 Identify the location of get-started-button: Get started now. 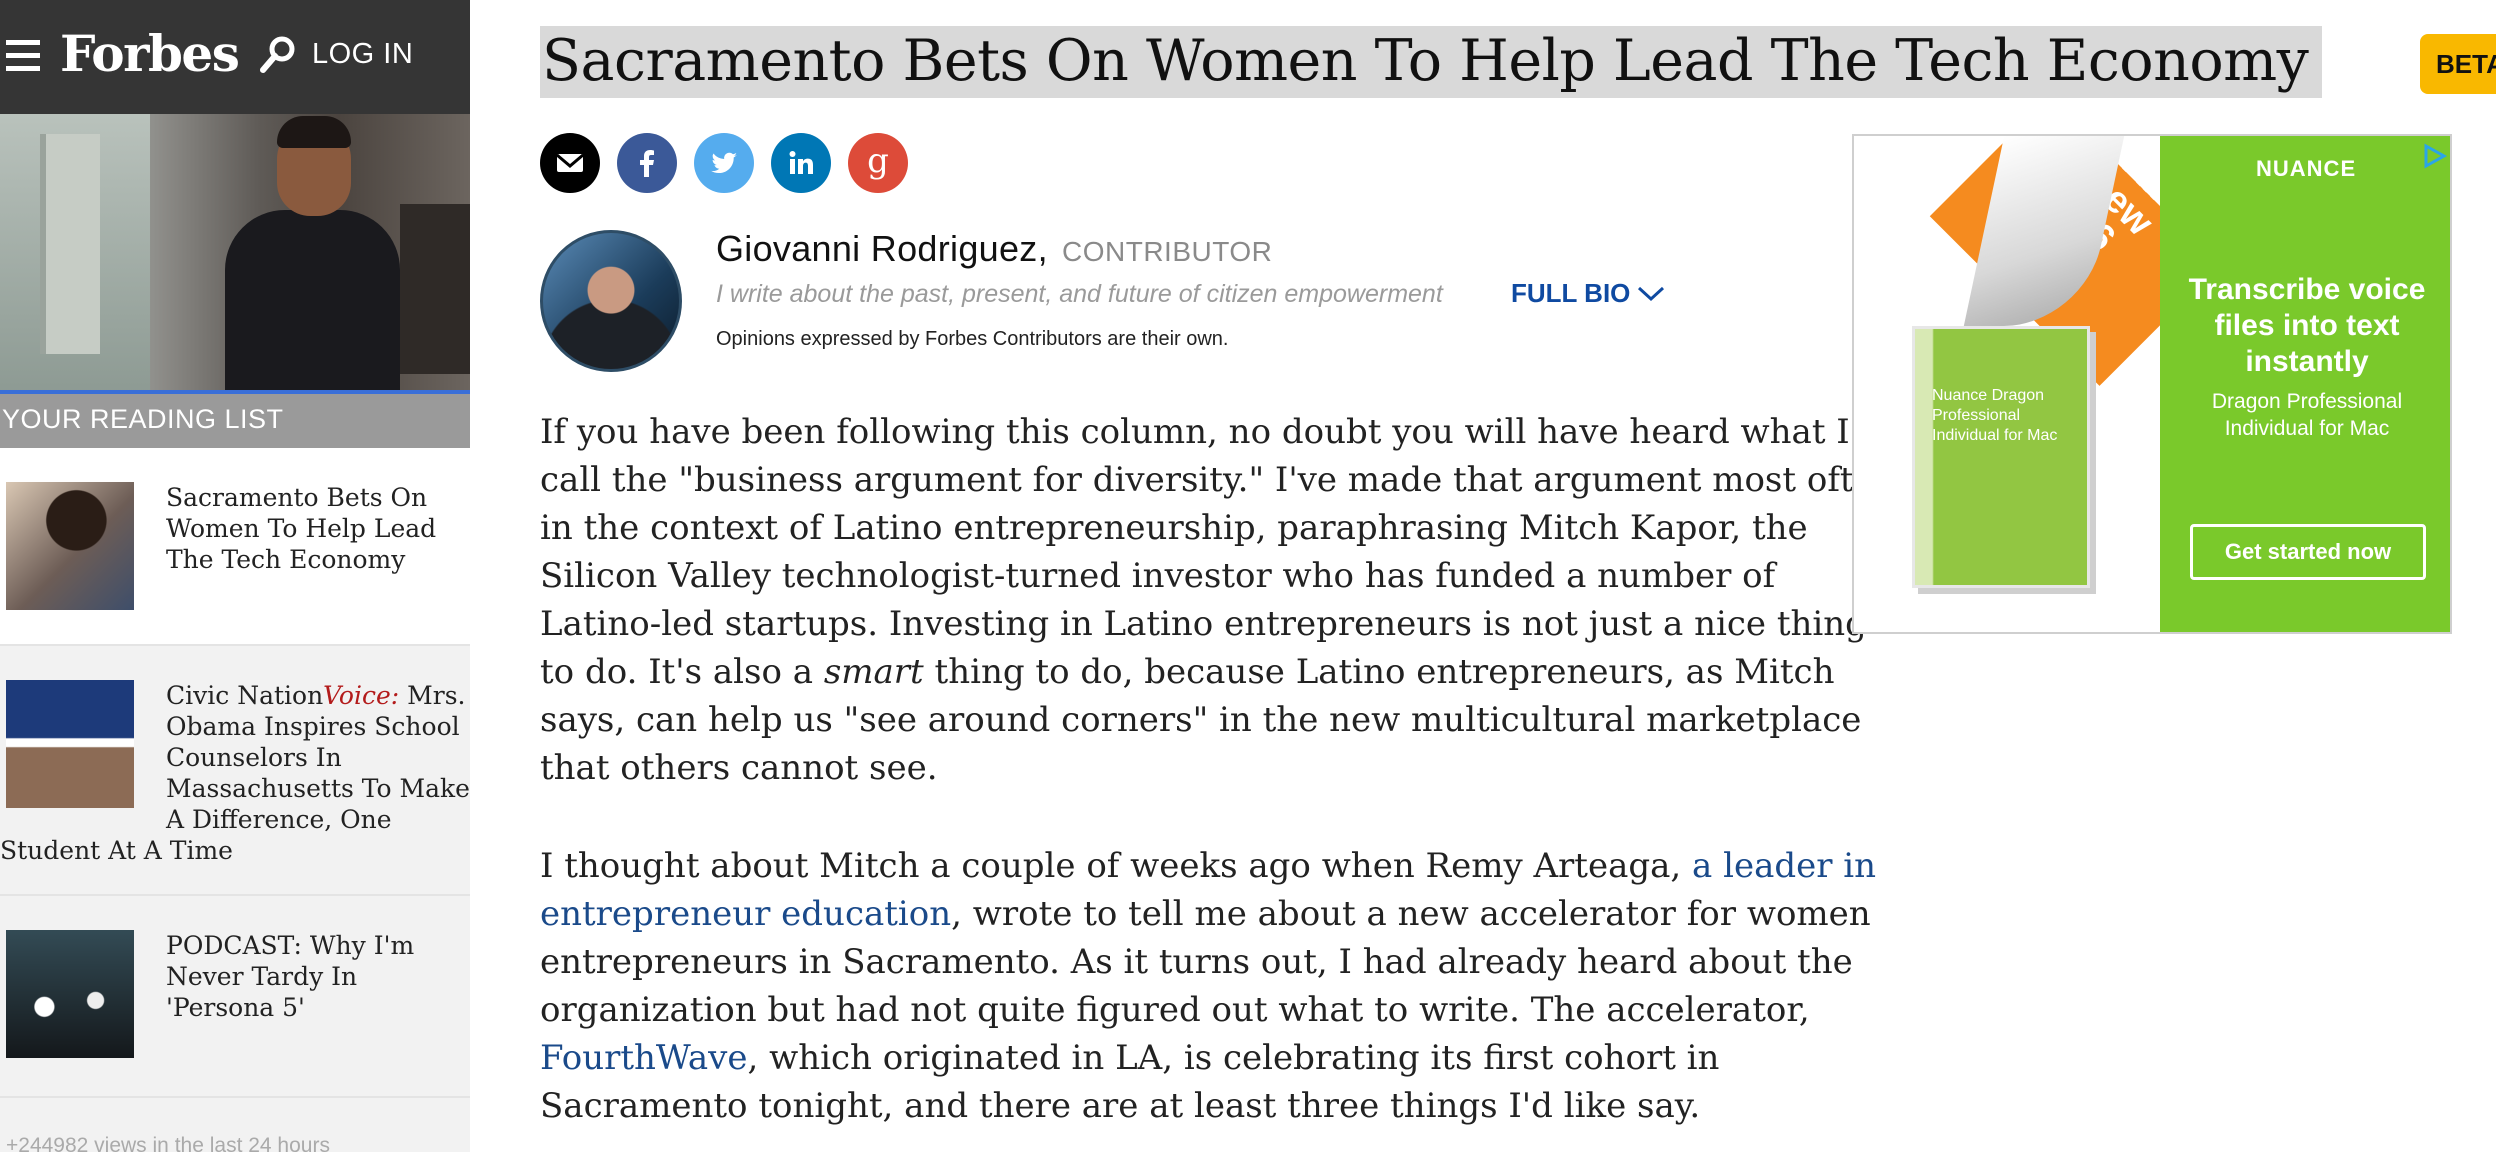
(2308, 552).